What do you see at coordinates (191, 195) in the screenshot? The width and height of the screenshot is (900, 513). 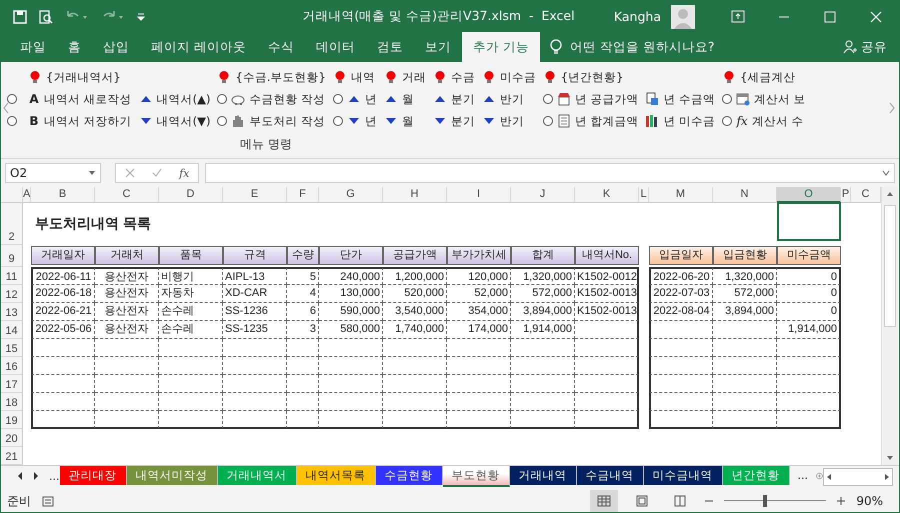 I see `column-header: D` at bounding box center [191, 195].